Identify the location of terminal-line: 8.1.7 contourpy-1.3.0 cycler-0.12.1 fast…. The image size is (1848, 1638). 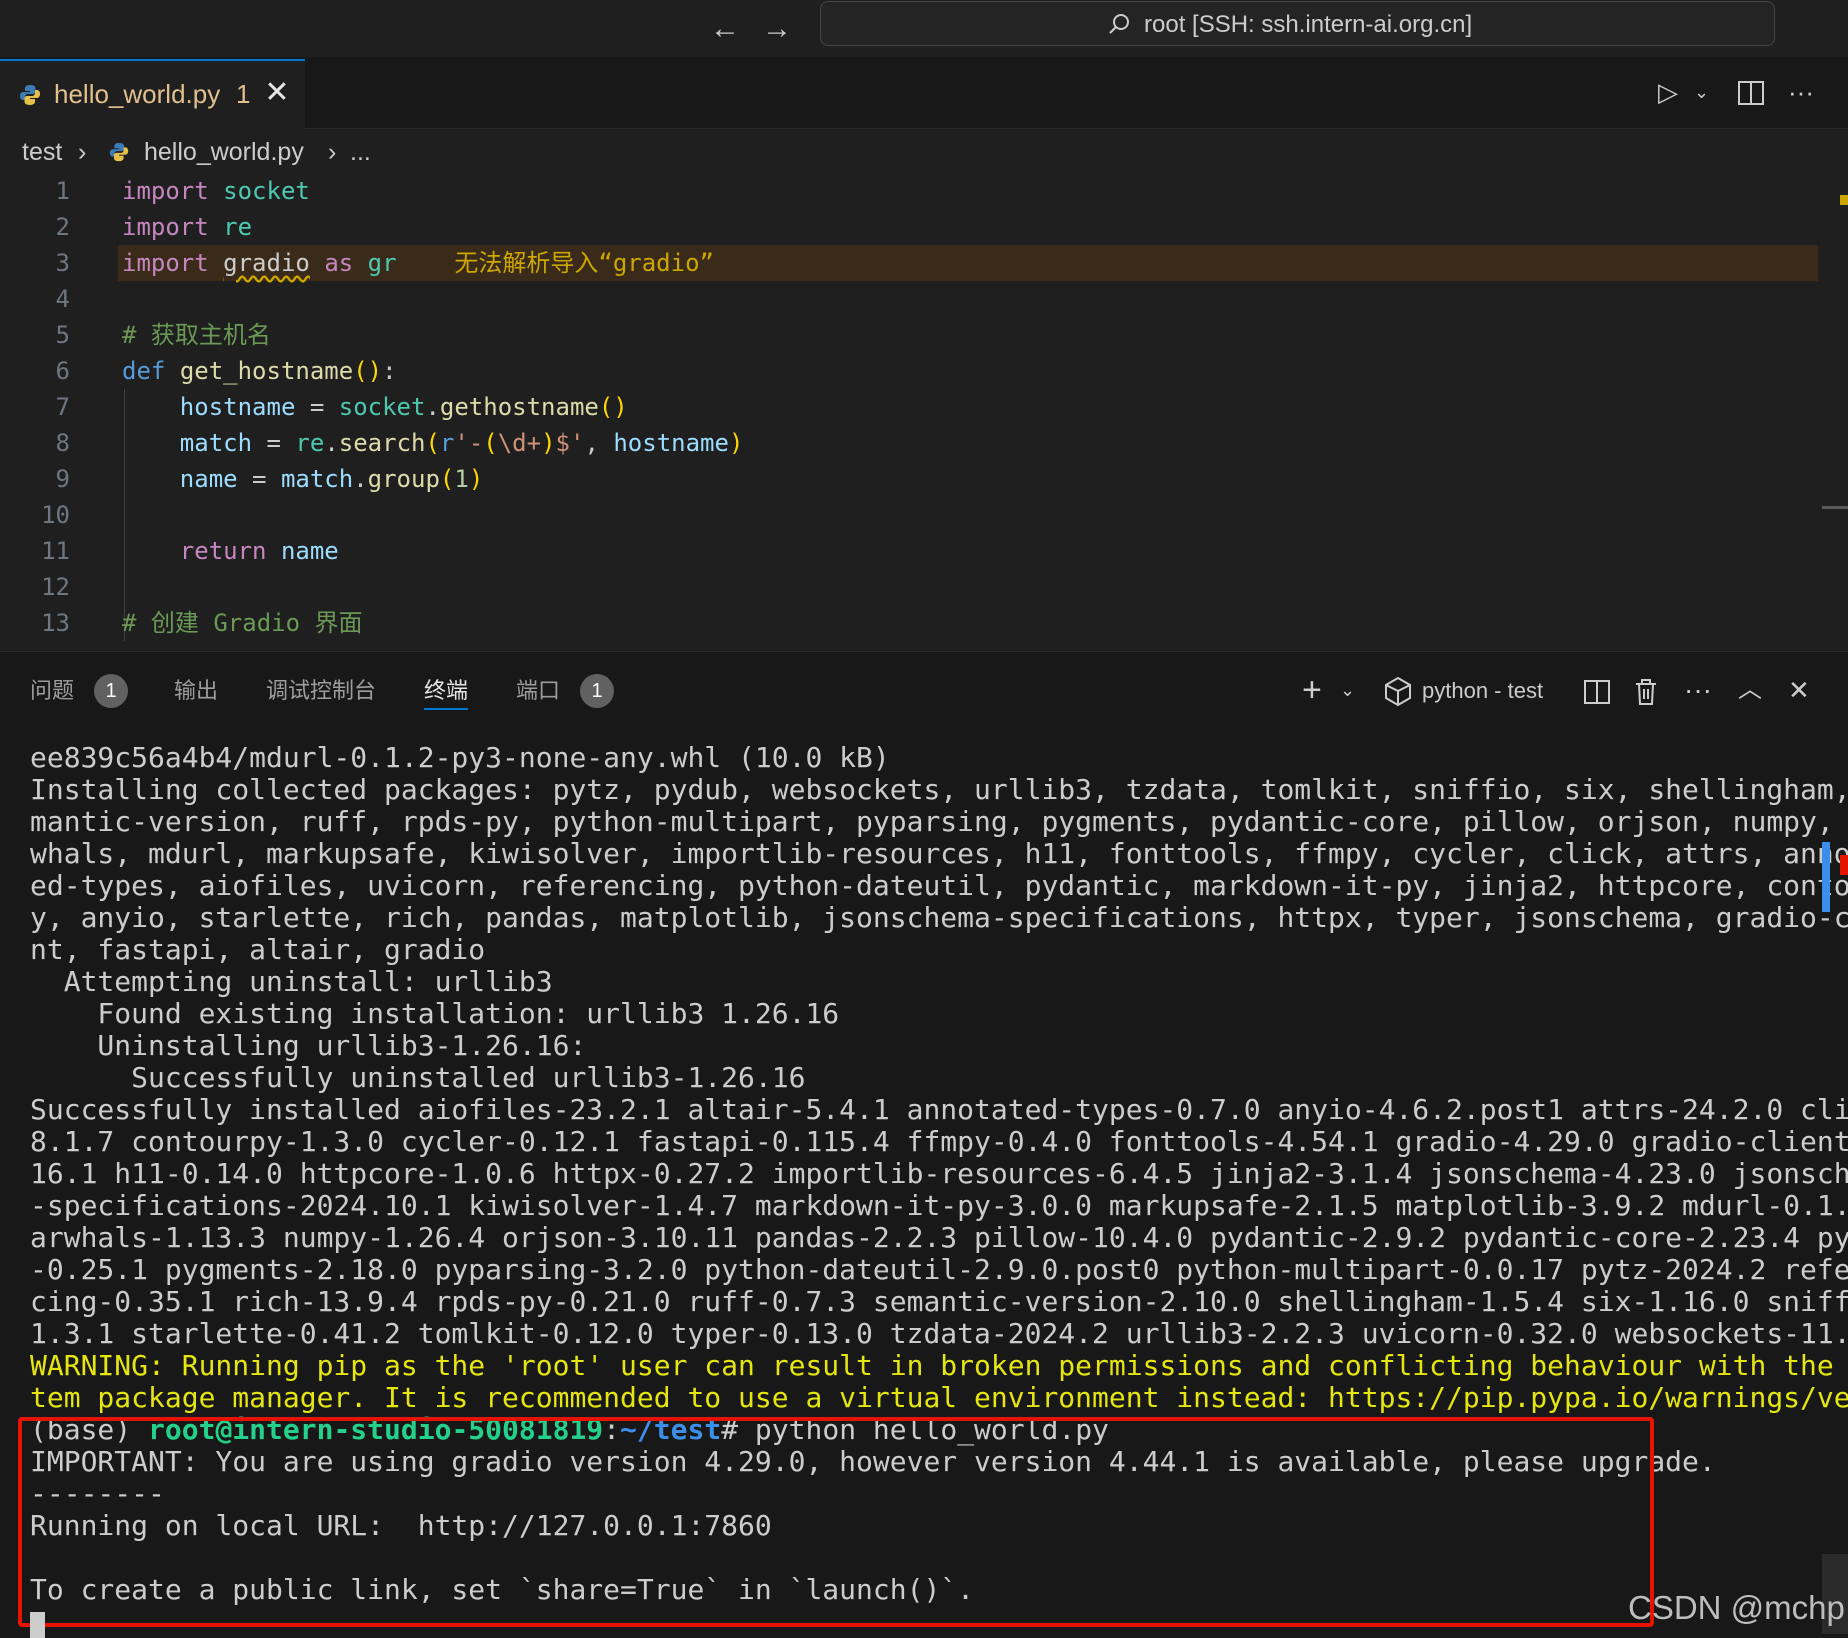
(939, 1141).